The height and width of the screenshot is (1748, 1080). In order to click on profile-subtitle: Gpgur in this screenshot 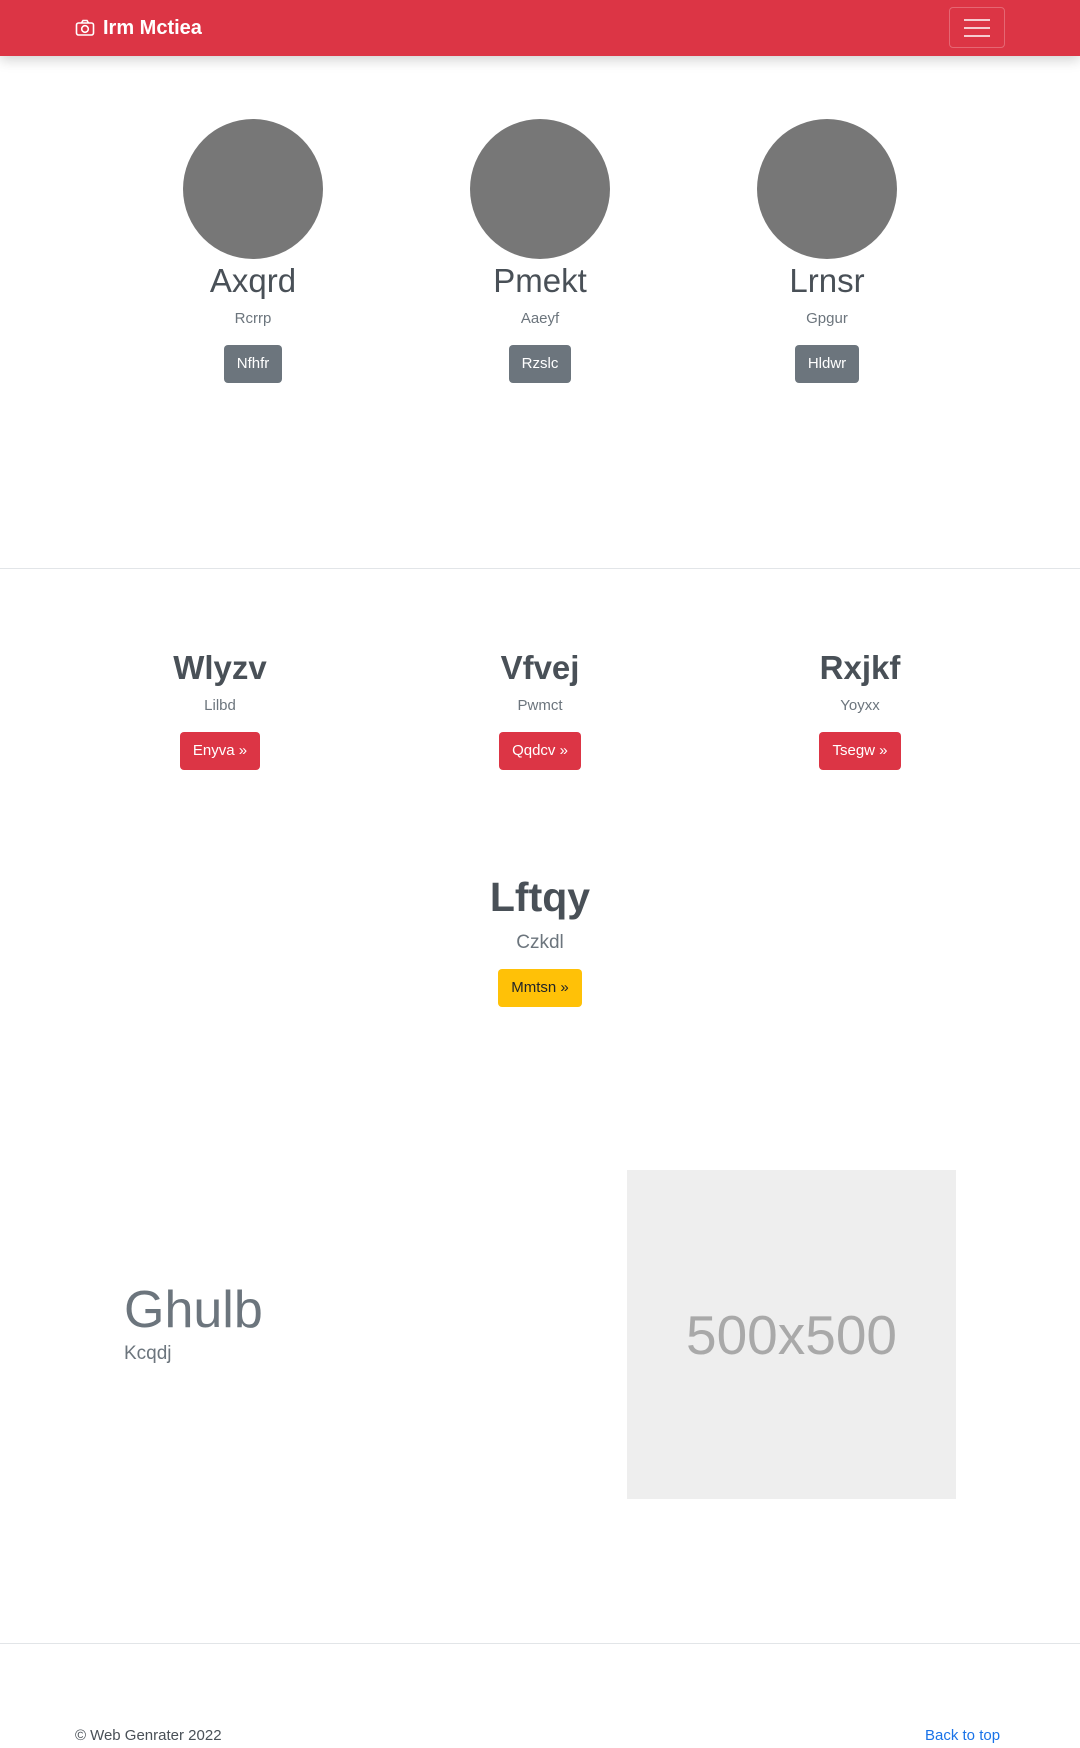, I will do `click(827, 318)`.